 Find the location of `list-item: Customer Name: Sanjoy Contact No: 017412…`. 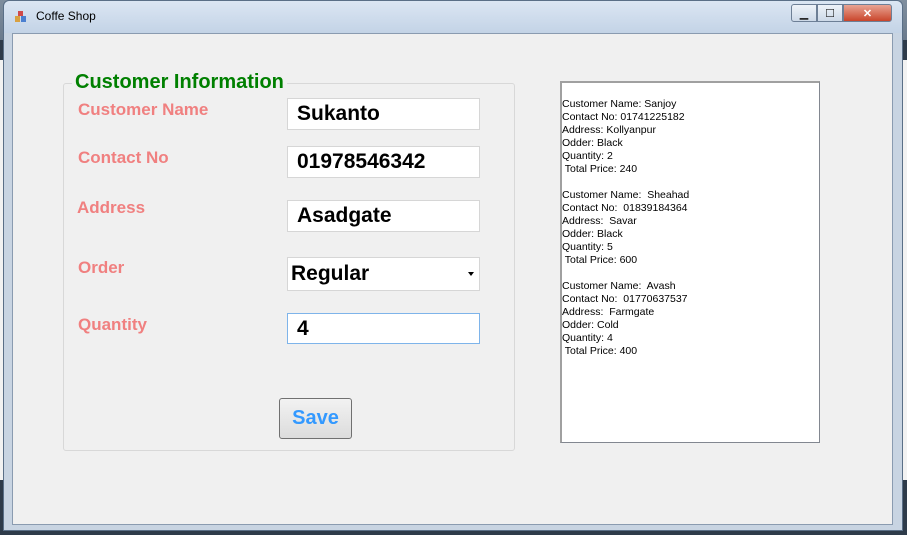

list-item: Customer Name: Sanjoy Contact No: 017412… is located at coordinates (623, 137).